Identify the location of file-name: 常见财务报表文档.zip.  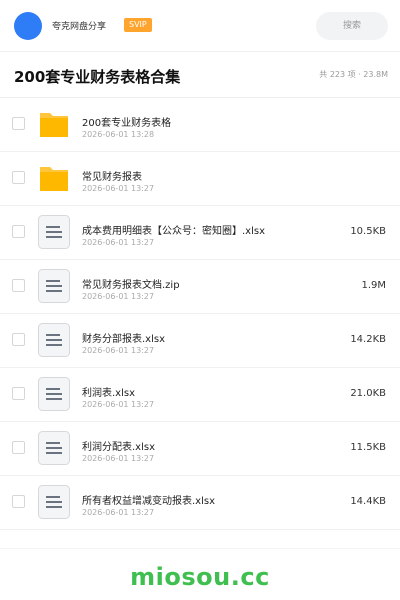
(131, 283).